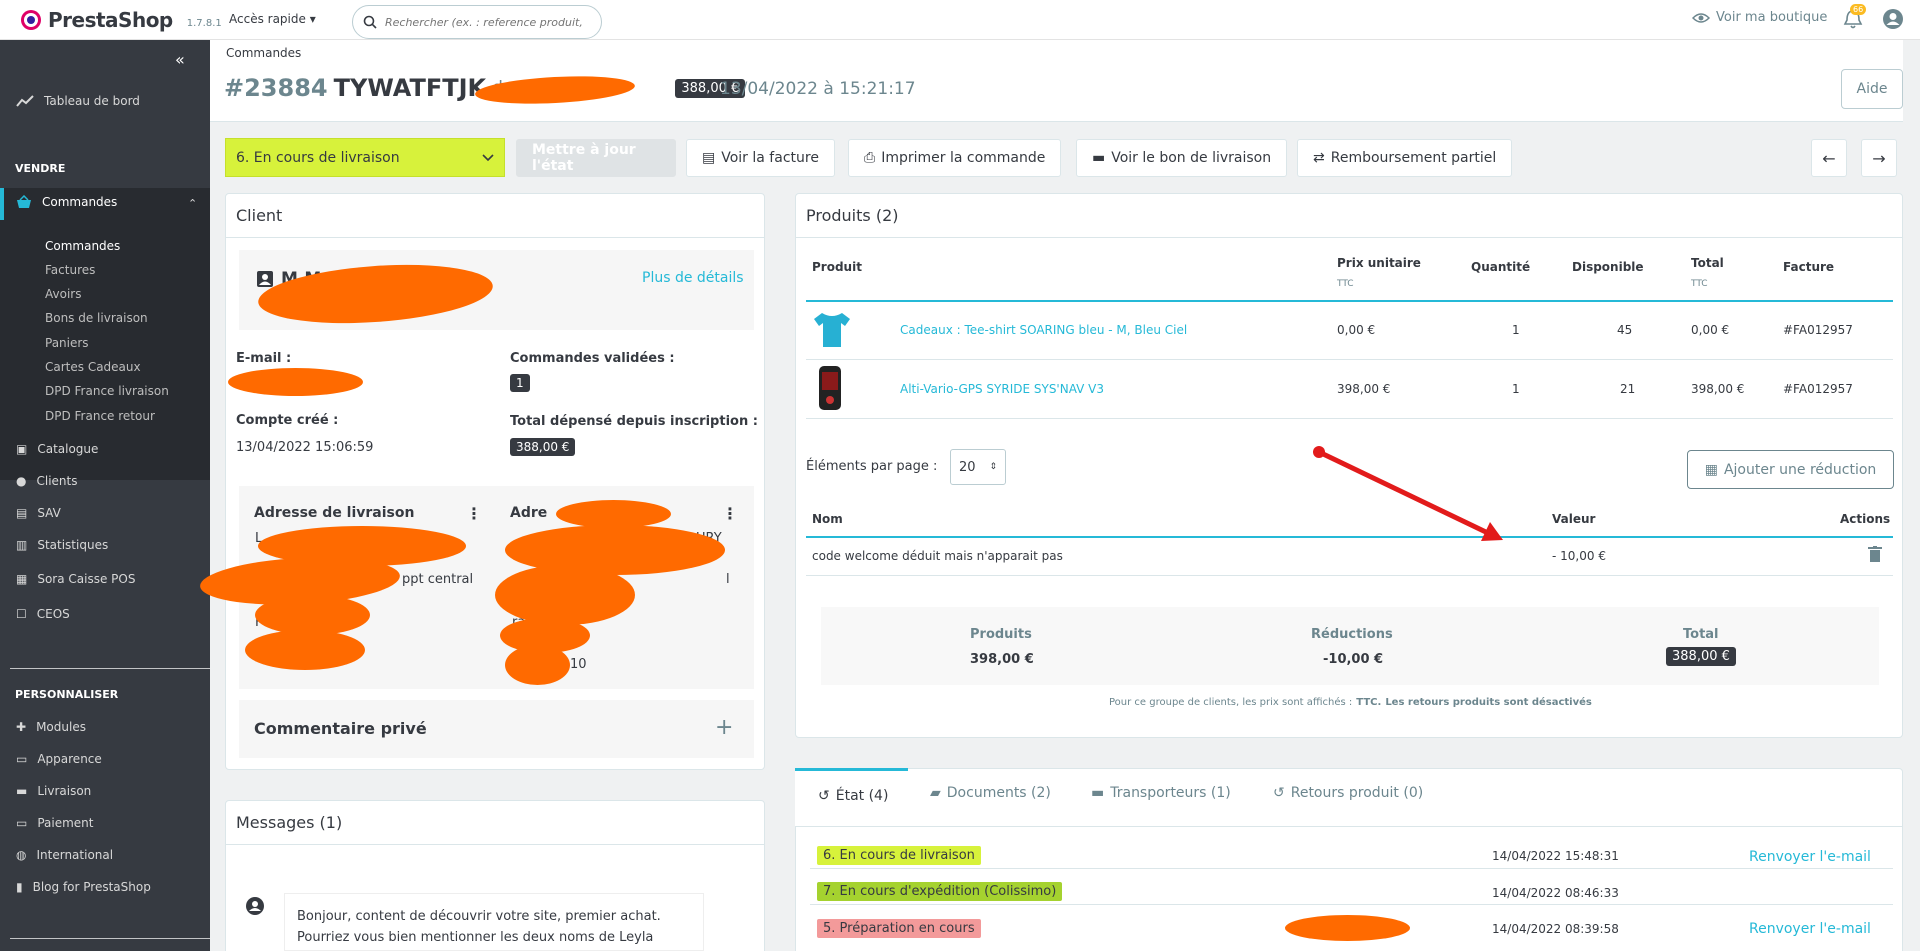 Image resolution: width=1920 pixels, height=951 pixels. What do you see at coordinates (870, 158) in the screenshot?
I see `print-icon: ⎙` at bounding box center [870, 158].